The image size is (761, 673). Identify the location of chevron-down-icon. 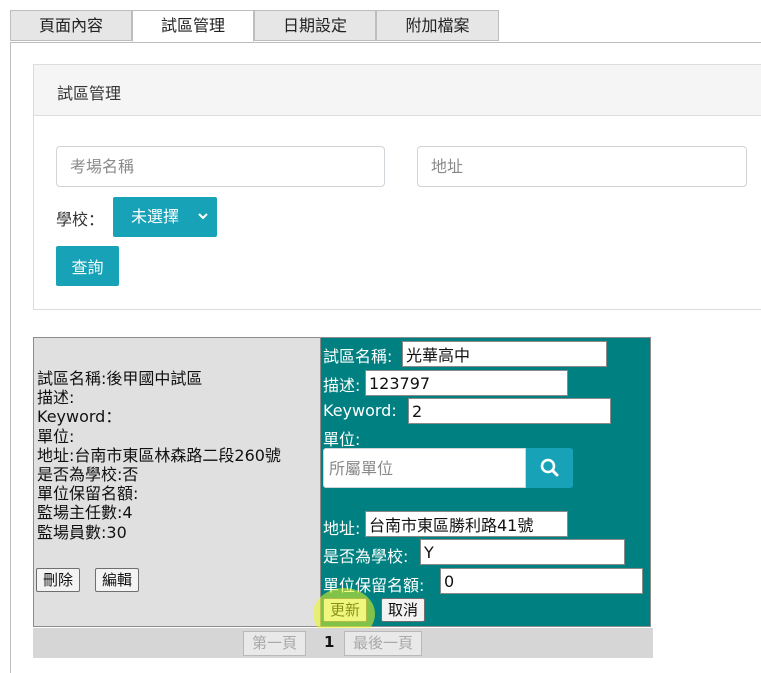
(203, 225).